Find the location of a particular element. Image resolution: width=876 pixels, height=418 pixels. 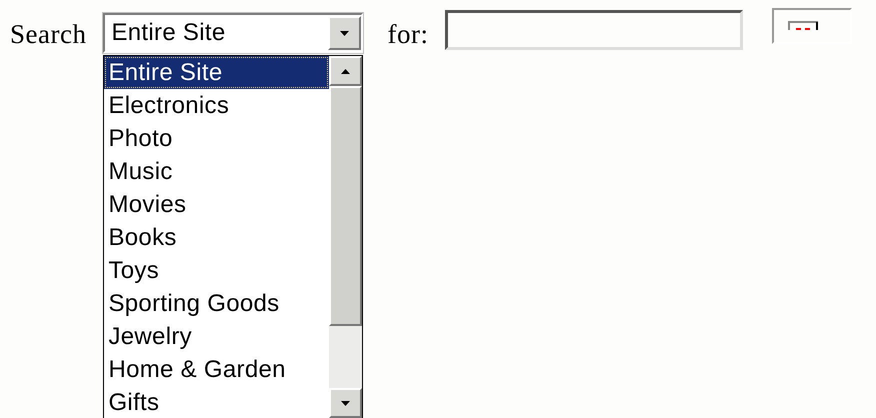

scroll-down-button is located at coordinates (345, 403).